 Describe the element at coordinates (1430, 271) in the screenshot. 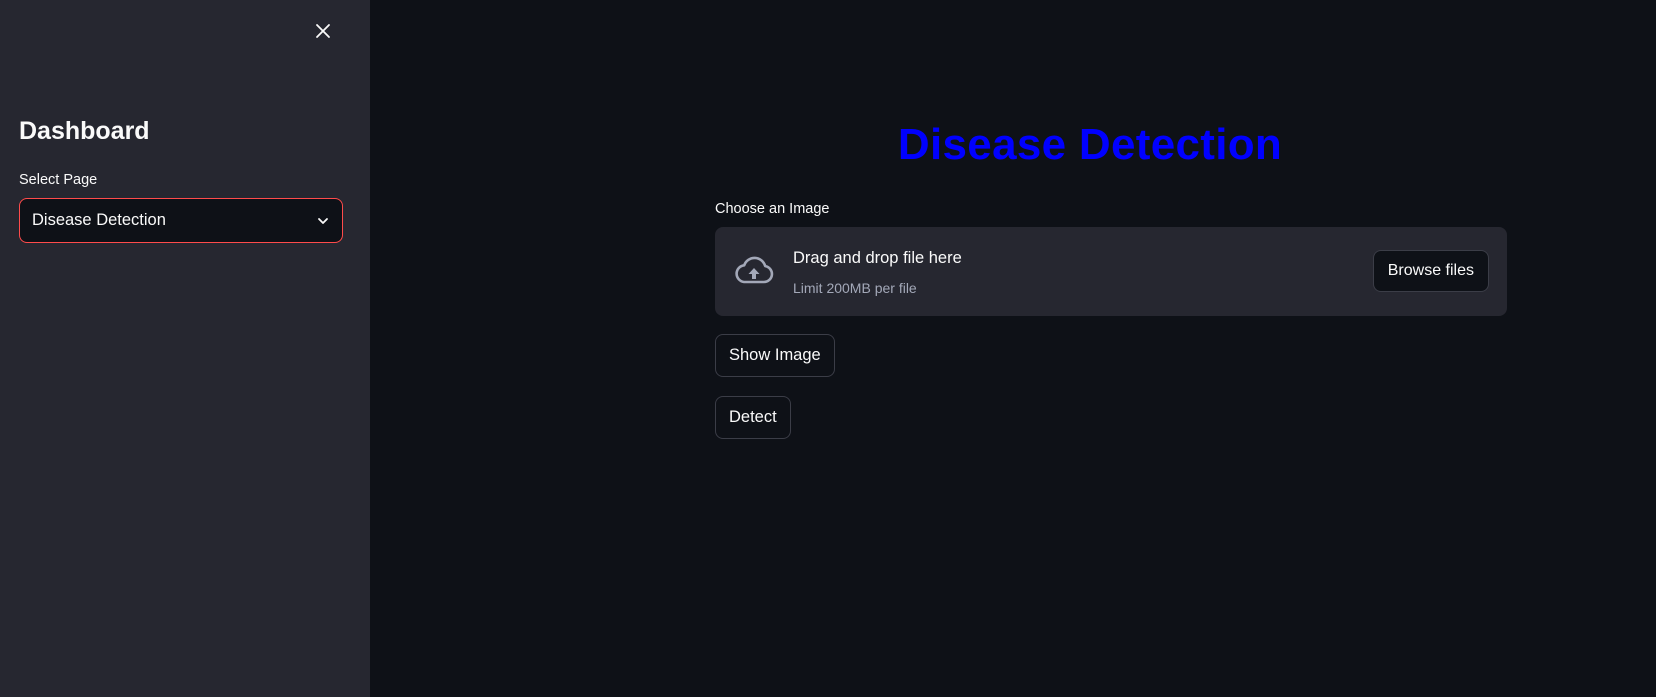

I see `browse-files-button: Browse files` at that location.